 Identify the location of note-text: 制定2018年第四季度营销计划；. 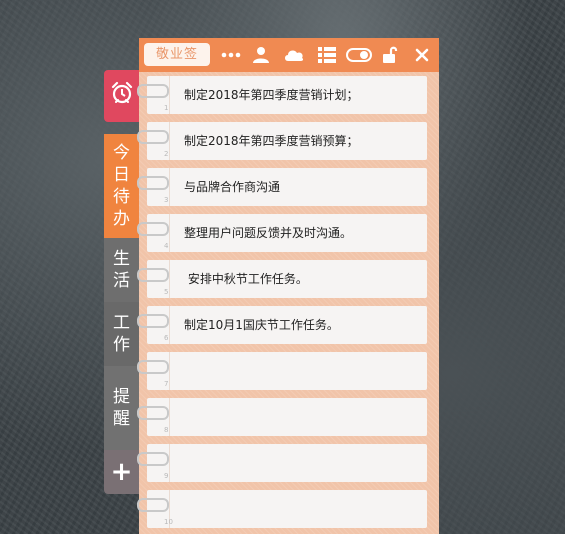
(271, 95).